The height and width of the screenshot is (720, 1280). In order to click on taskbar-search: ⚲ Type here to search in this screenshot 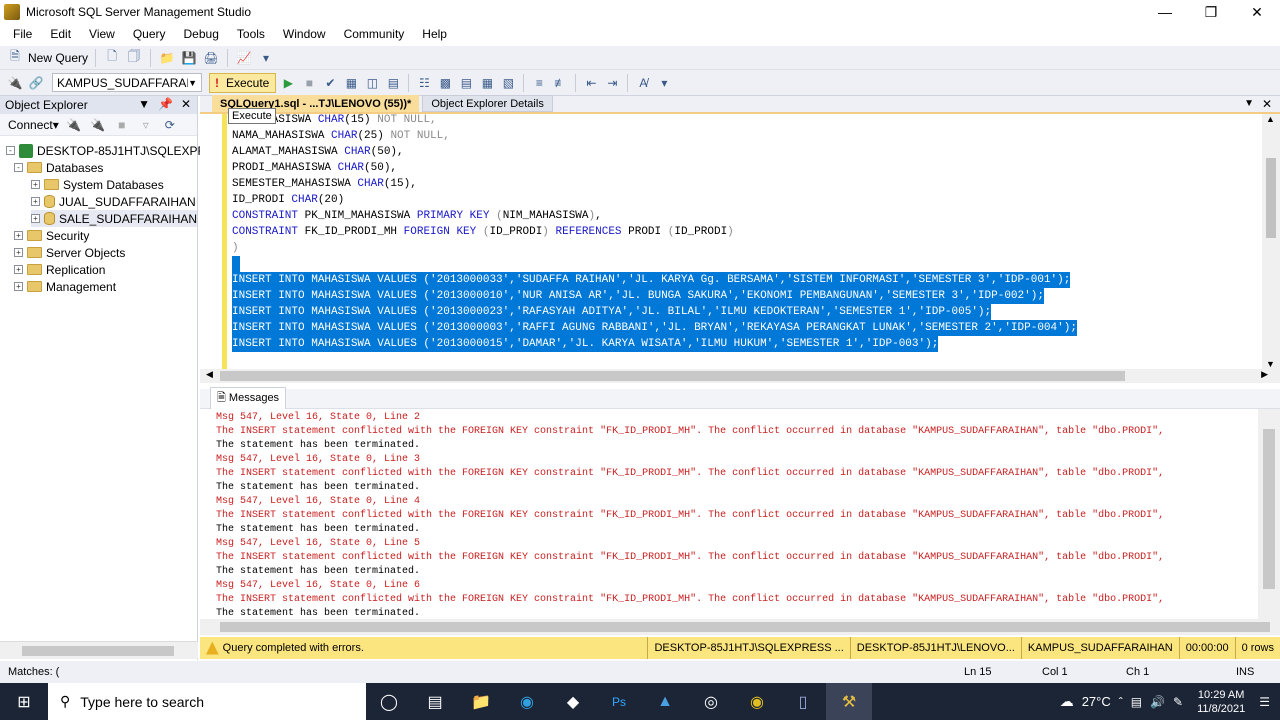, I will do `click(207, 701)`.